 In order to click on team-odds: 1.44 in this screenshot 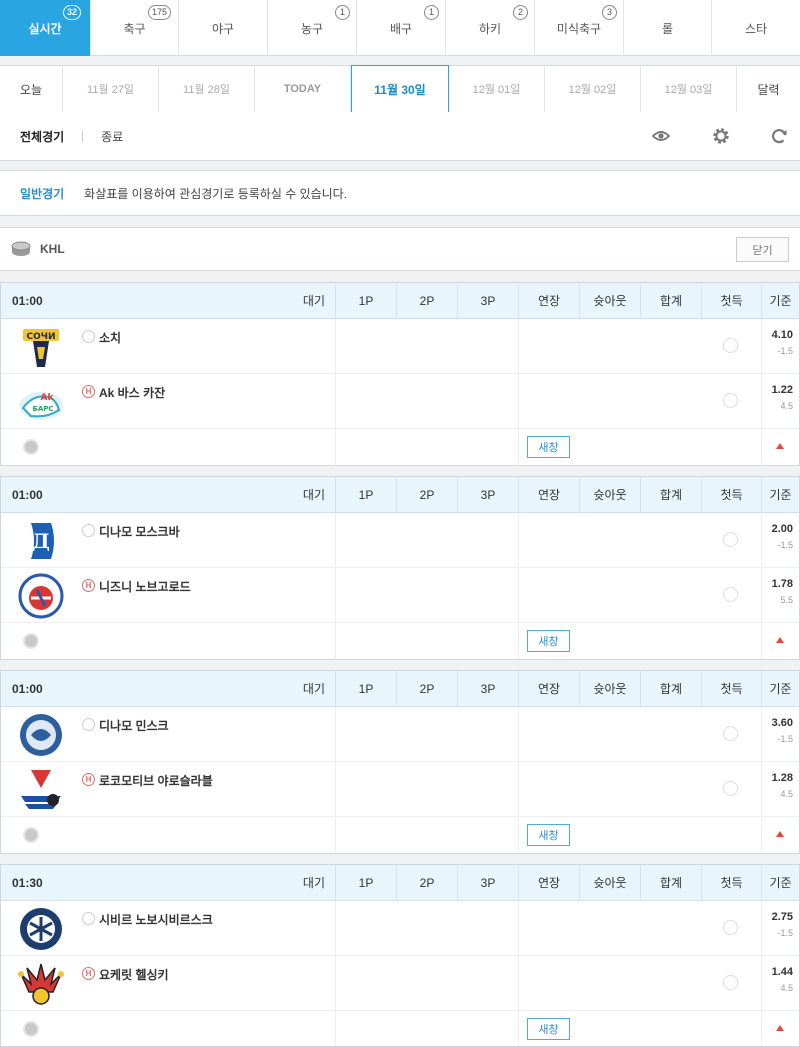, I will do `click(782, 972)`.